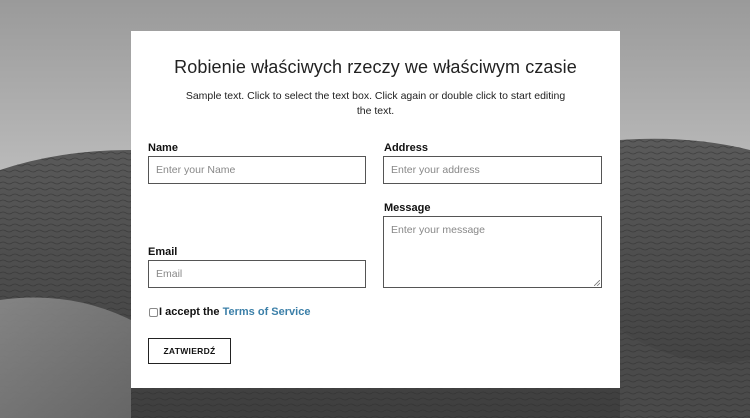 Image resolution: width=750 pixels, height=418 pixels. Describe the element at coordinates (163, 252) in the screenshot. I see `email-label: Email` at that location.